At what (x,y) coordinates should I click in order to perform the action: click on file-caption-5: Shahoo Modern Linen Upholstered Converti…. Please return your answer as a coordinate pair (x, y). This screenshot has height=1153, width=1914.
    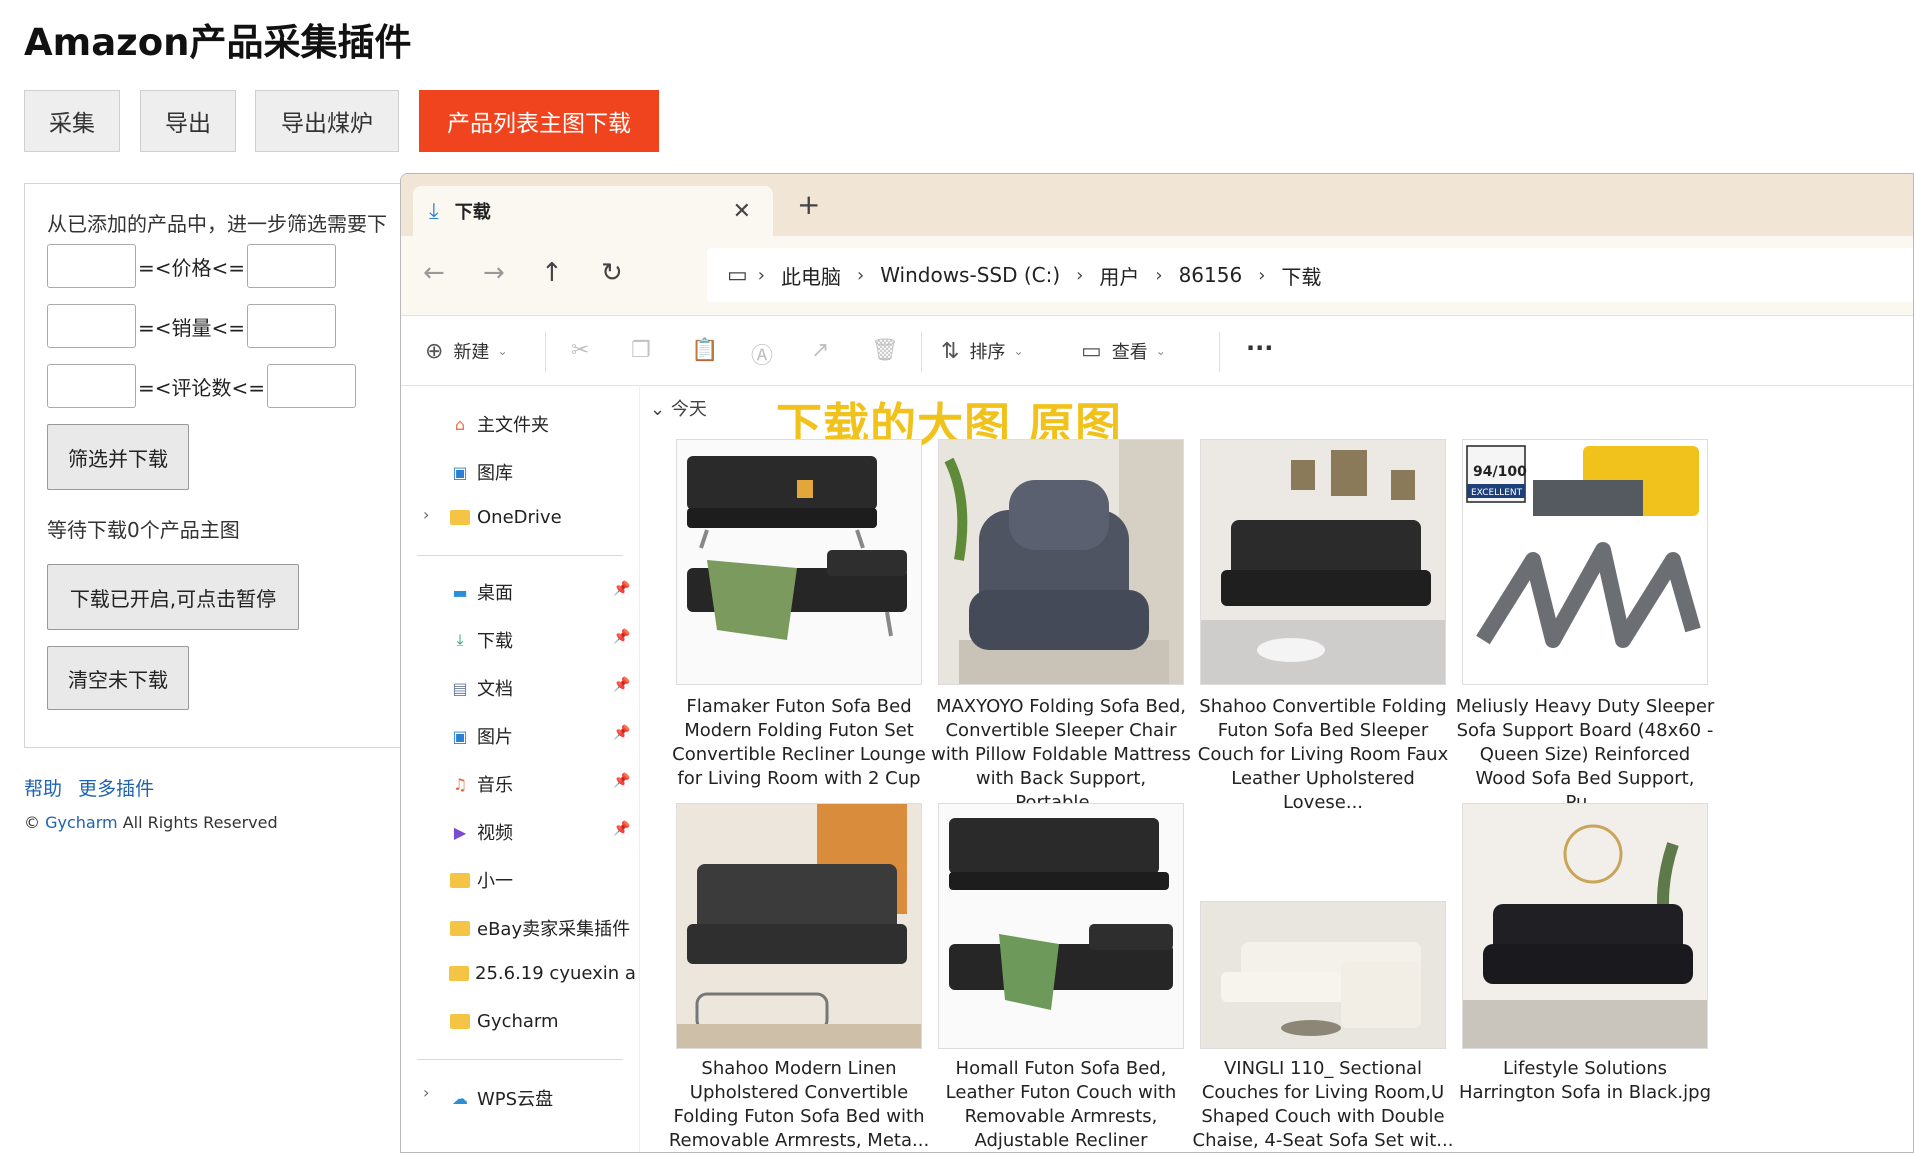
    Looking at the image, I should click on (799, 1104).